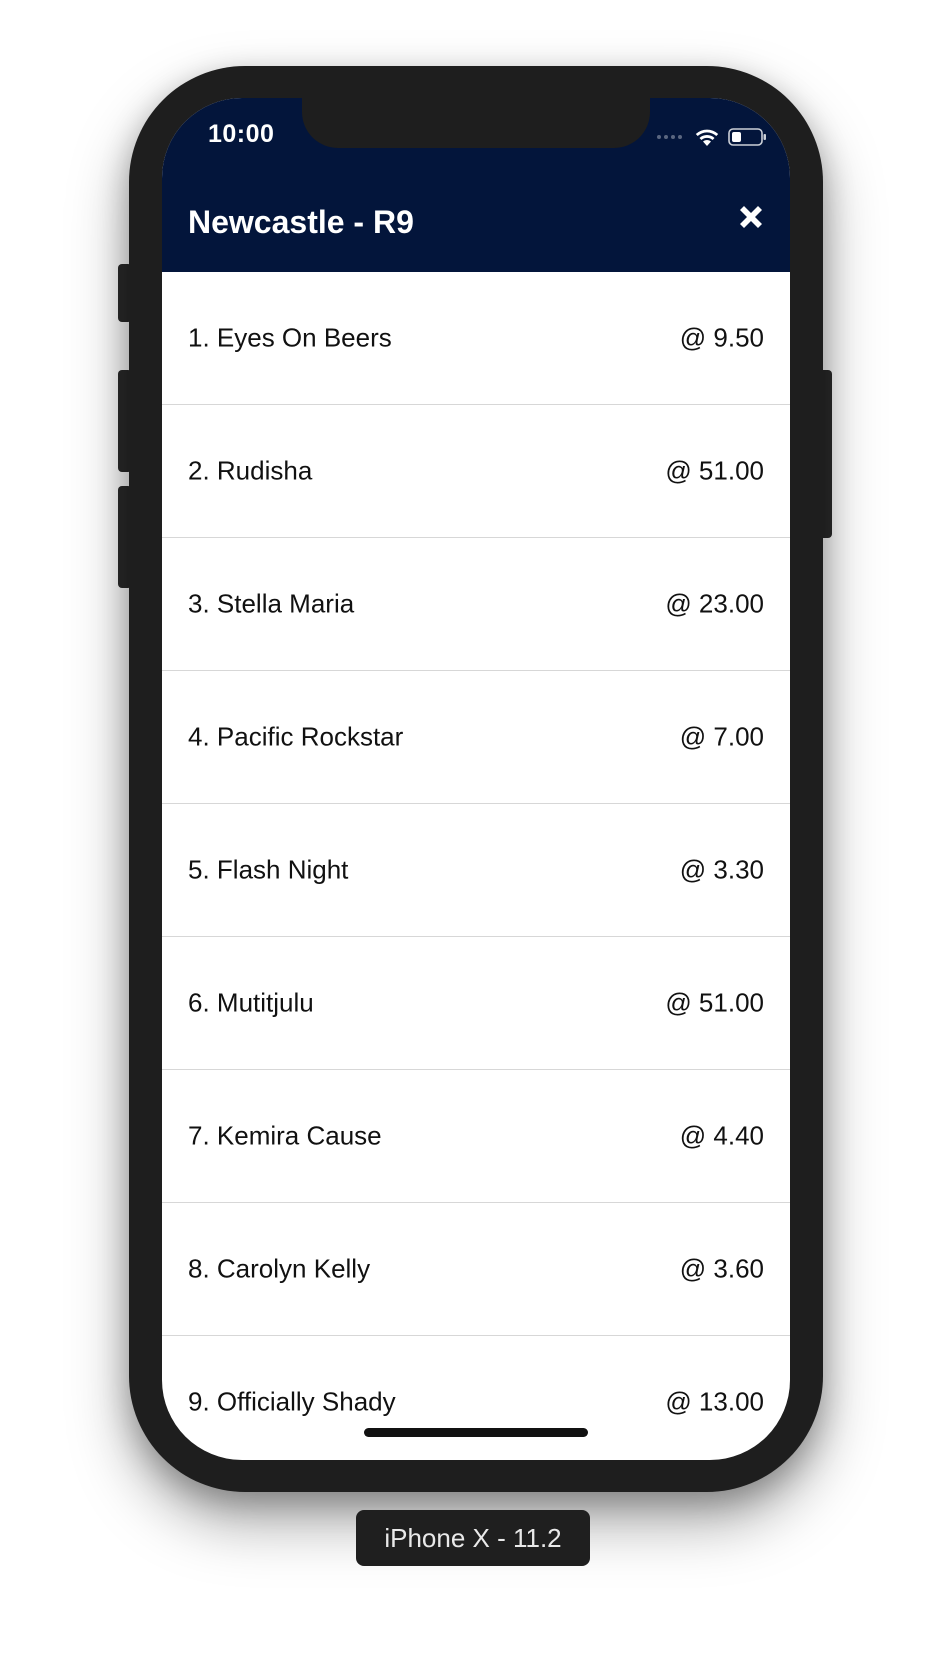  What do you see at coordinates (721, 1135) in the screenshot?
I see `runner-odds: @ 4.40` at bounding box center [721, 1135].